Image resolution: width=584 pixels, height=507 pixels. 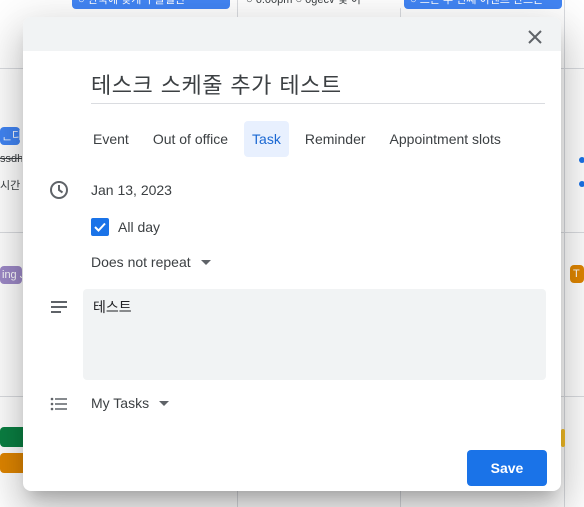 I want to click on description-icon, so click(x=59, y=307).